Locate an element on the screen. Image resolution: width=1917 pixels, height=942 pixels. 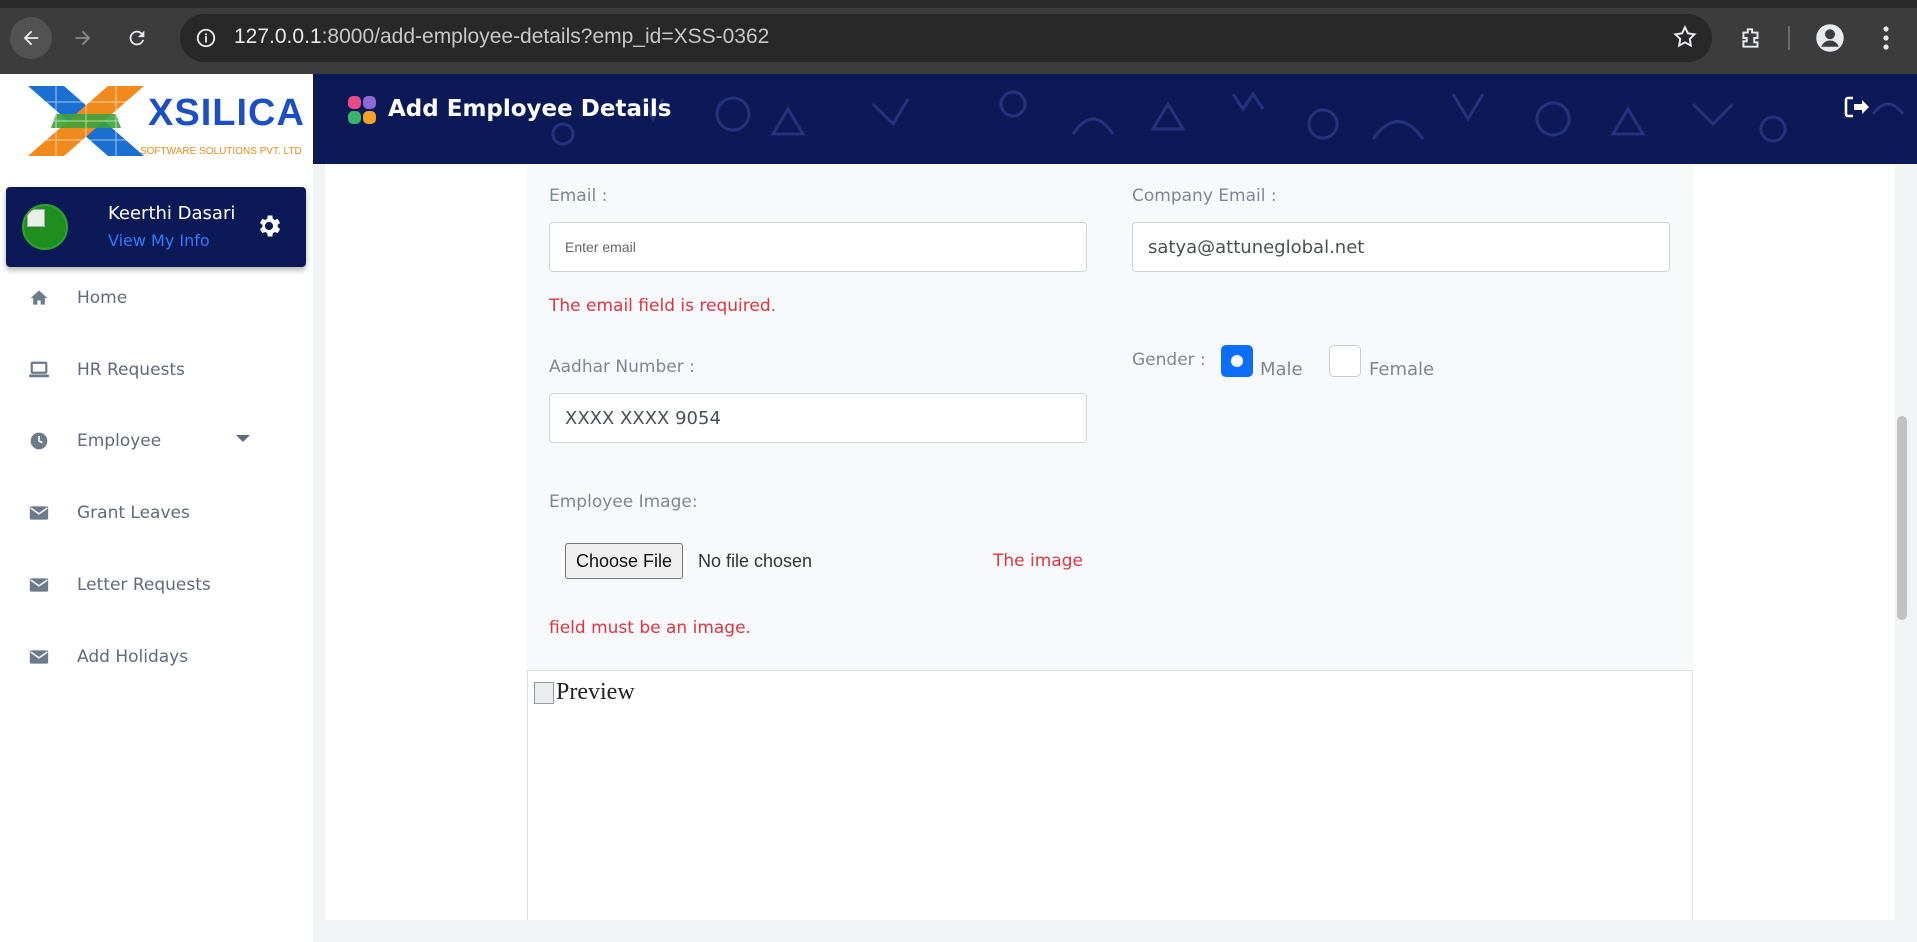
email-label: Email : is located at coordinates (578, 196).